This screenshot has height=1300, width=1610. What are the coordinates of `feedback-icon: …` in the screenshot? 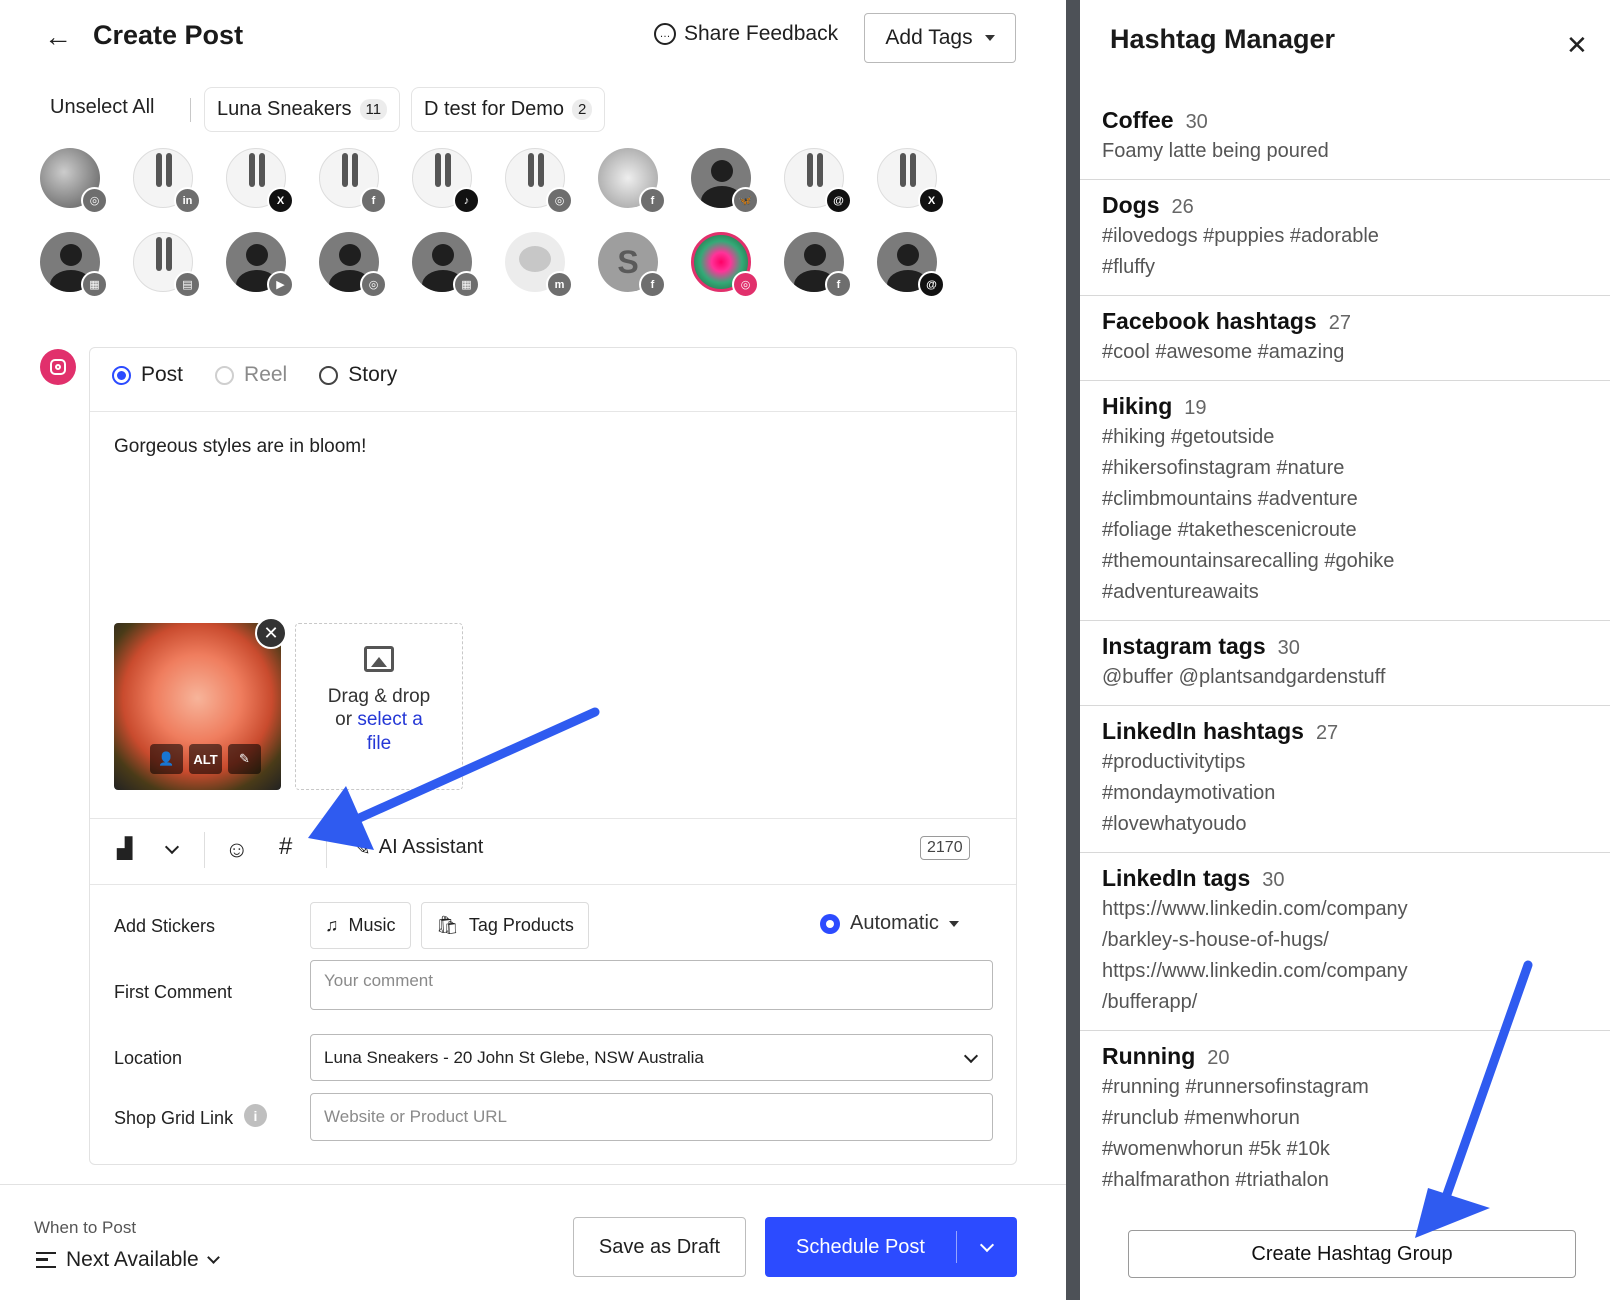 It's located at (665, 34).